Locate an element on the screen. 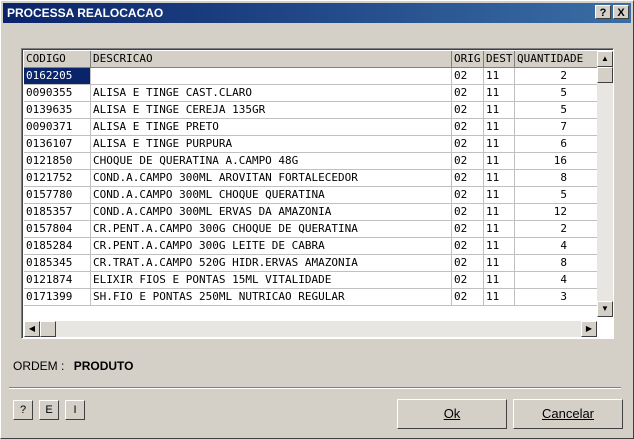 The image size is (634, 439). cell-quantidade: 7 is located at coordinates (556, 127).